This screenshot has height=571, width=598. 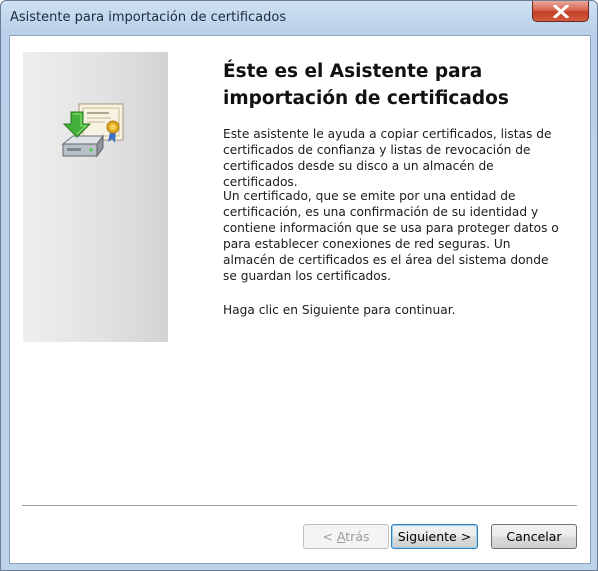 I want to click on next-button: Siguiente >, so click(x=434, y=536).